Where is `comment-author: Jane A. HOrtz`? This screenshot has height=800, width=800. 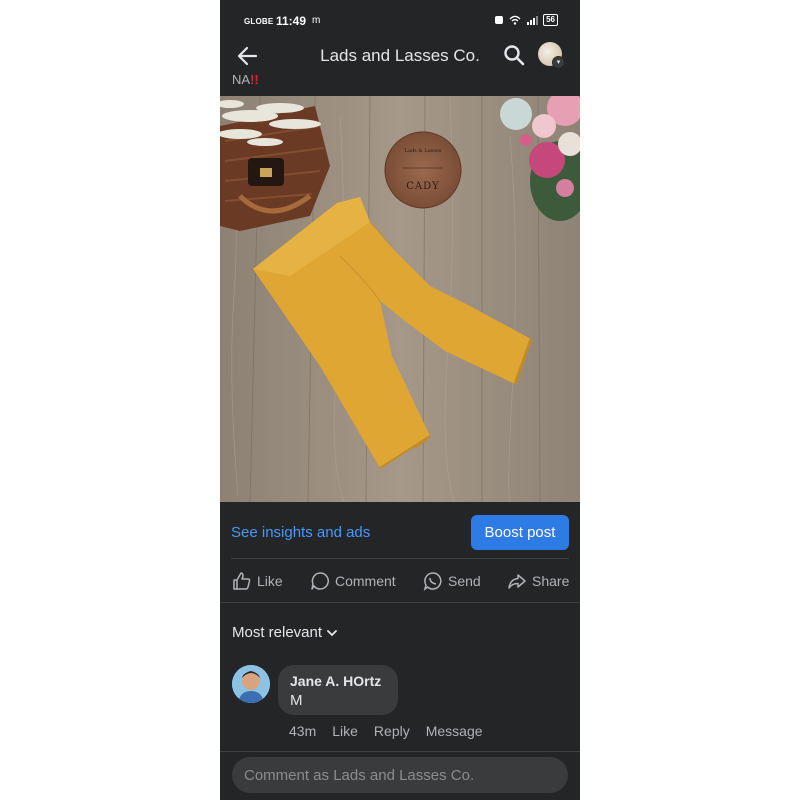 comment-author: Jane A. HOrtz is located at coordinates (335, 681).